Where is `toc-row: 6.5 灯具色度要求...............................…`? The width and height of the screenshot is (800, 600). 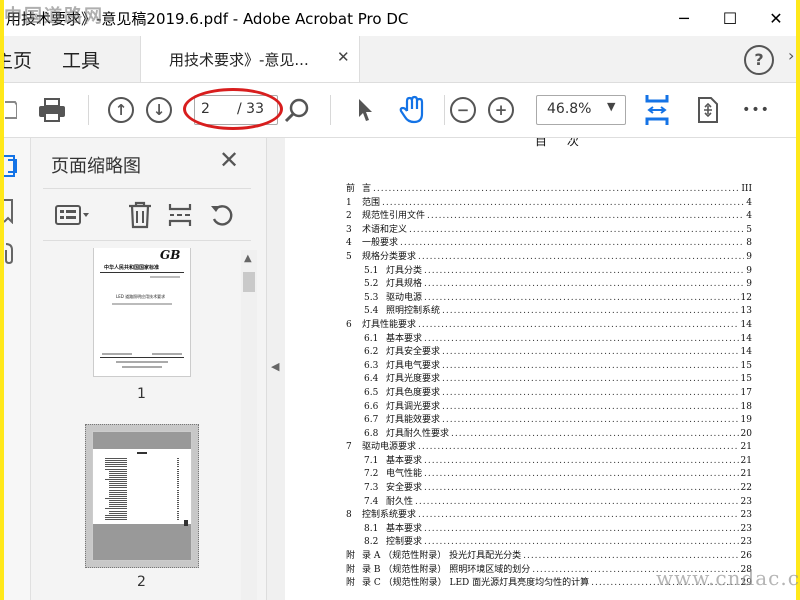 toc-row: 6.5 灯具色度要求...............................… is located at coordinates (549, 394).